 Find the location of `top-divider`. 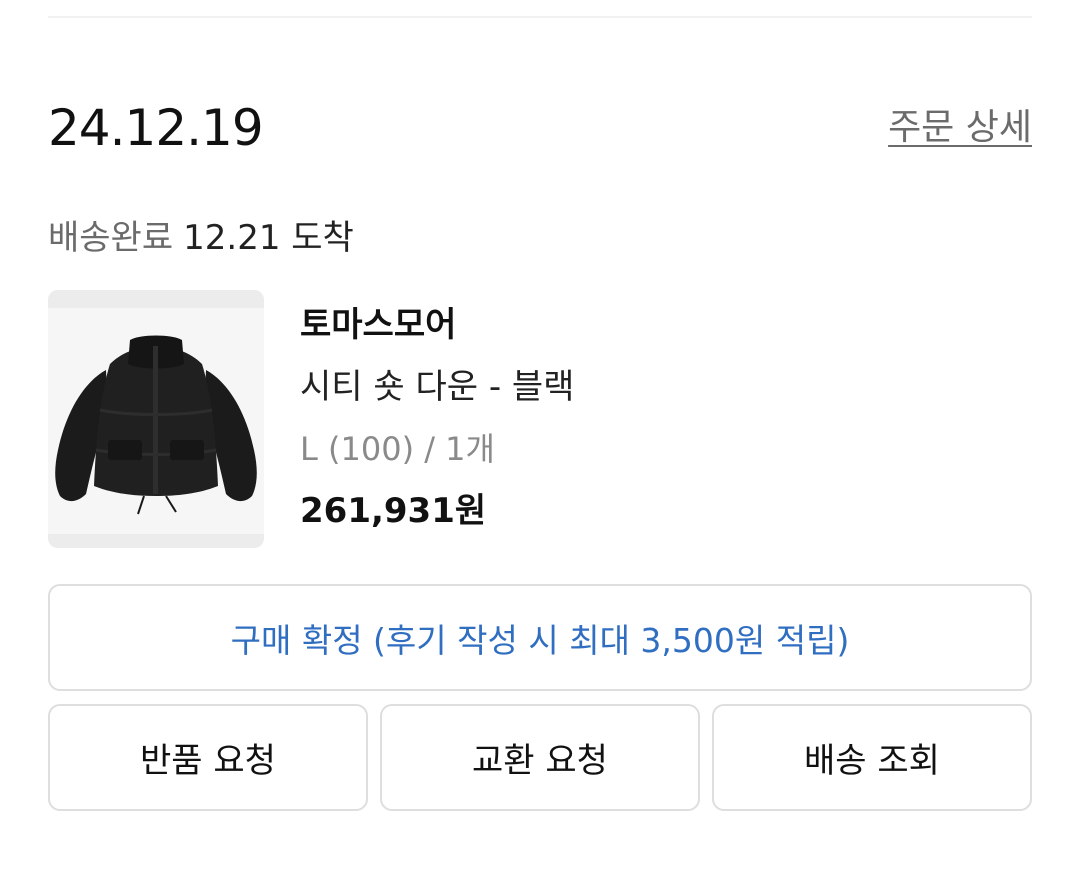

top-divider is located at coordinates (540, 17).